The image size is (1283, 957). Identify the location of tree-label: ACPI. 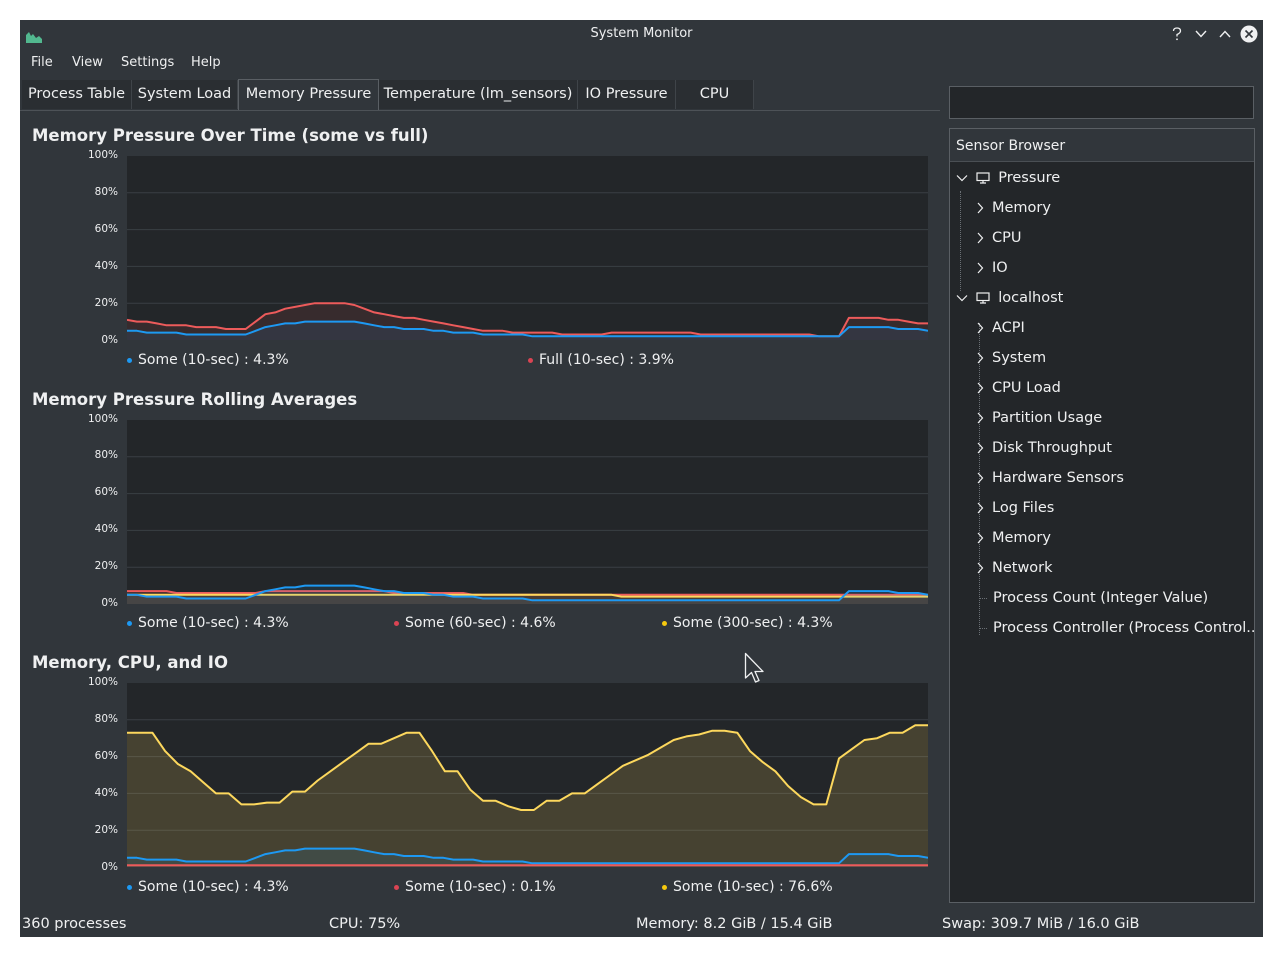
(1008, 328).